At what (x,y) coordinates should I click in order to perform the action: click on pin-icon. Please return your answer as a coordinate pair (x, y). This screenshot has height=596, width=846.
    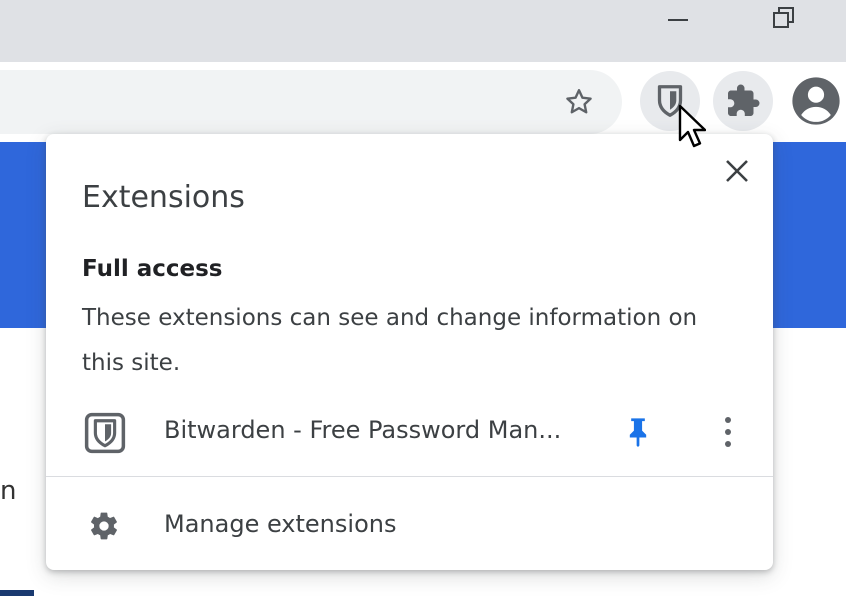
    Looking at the image, I should click on (638, 432).